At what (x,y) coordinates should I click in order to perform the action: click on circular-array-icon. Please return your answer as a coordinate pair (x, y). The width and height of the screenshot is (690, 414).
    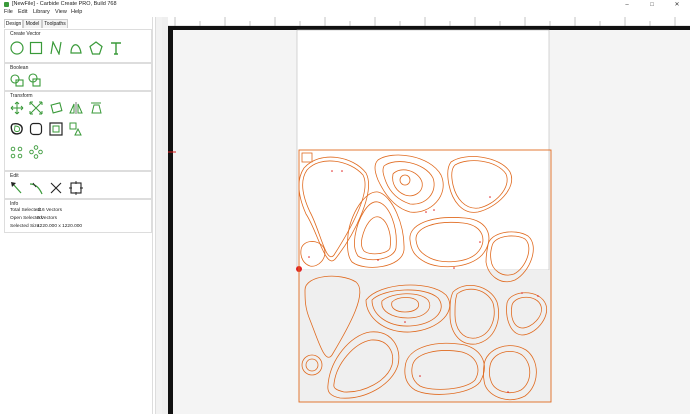
    Looking at the image, I should click on (36, 152).